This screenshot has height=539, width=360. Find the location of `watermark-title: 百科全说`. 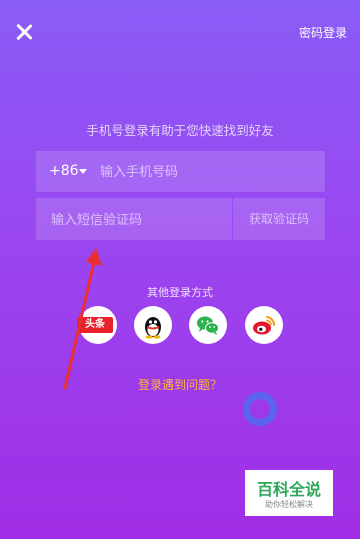

watermark-title: 百科全说 is located at coordinates (288, 489).